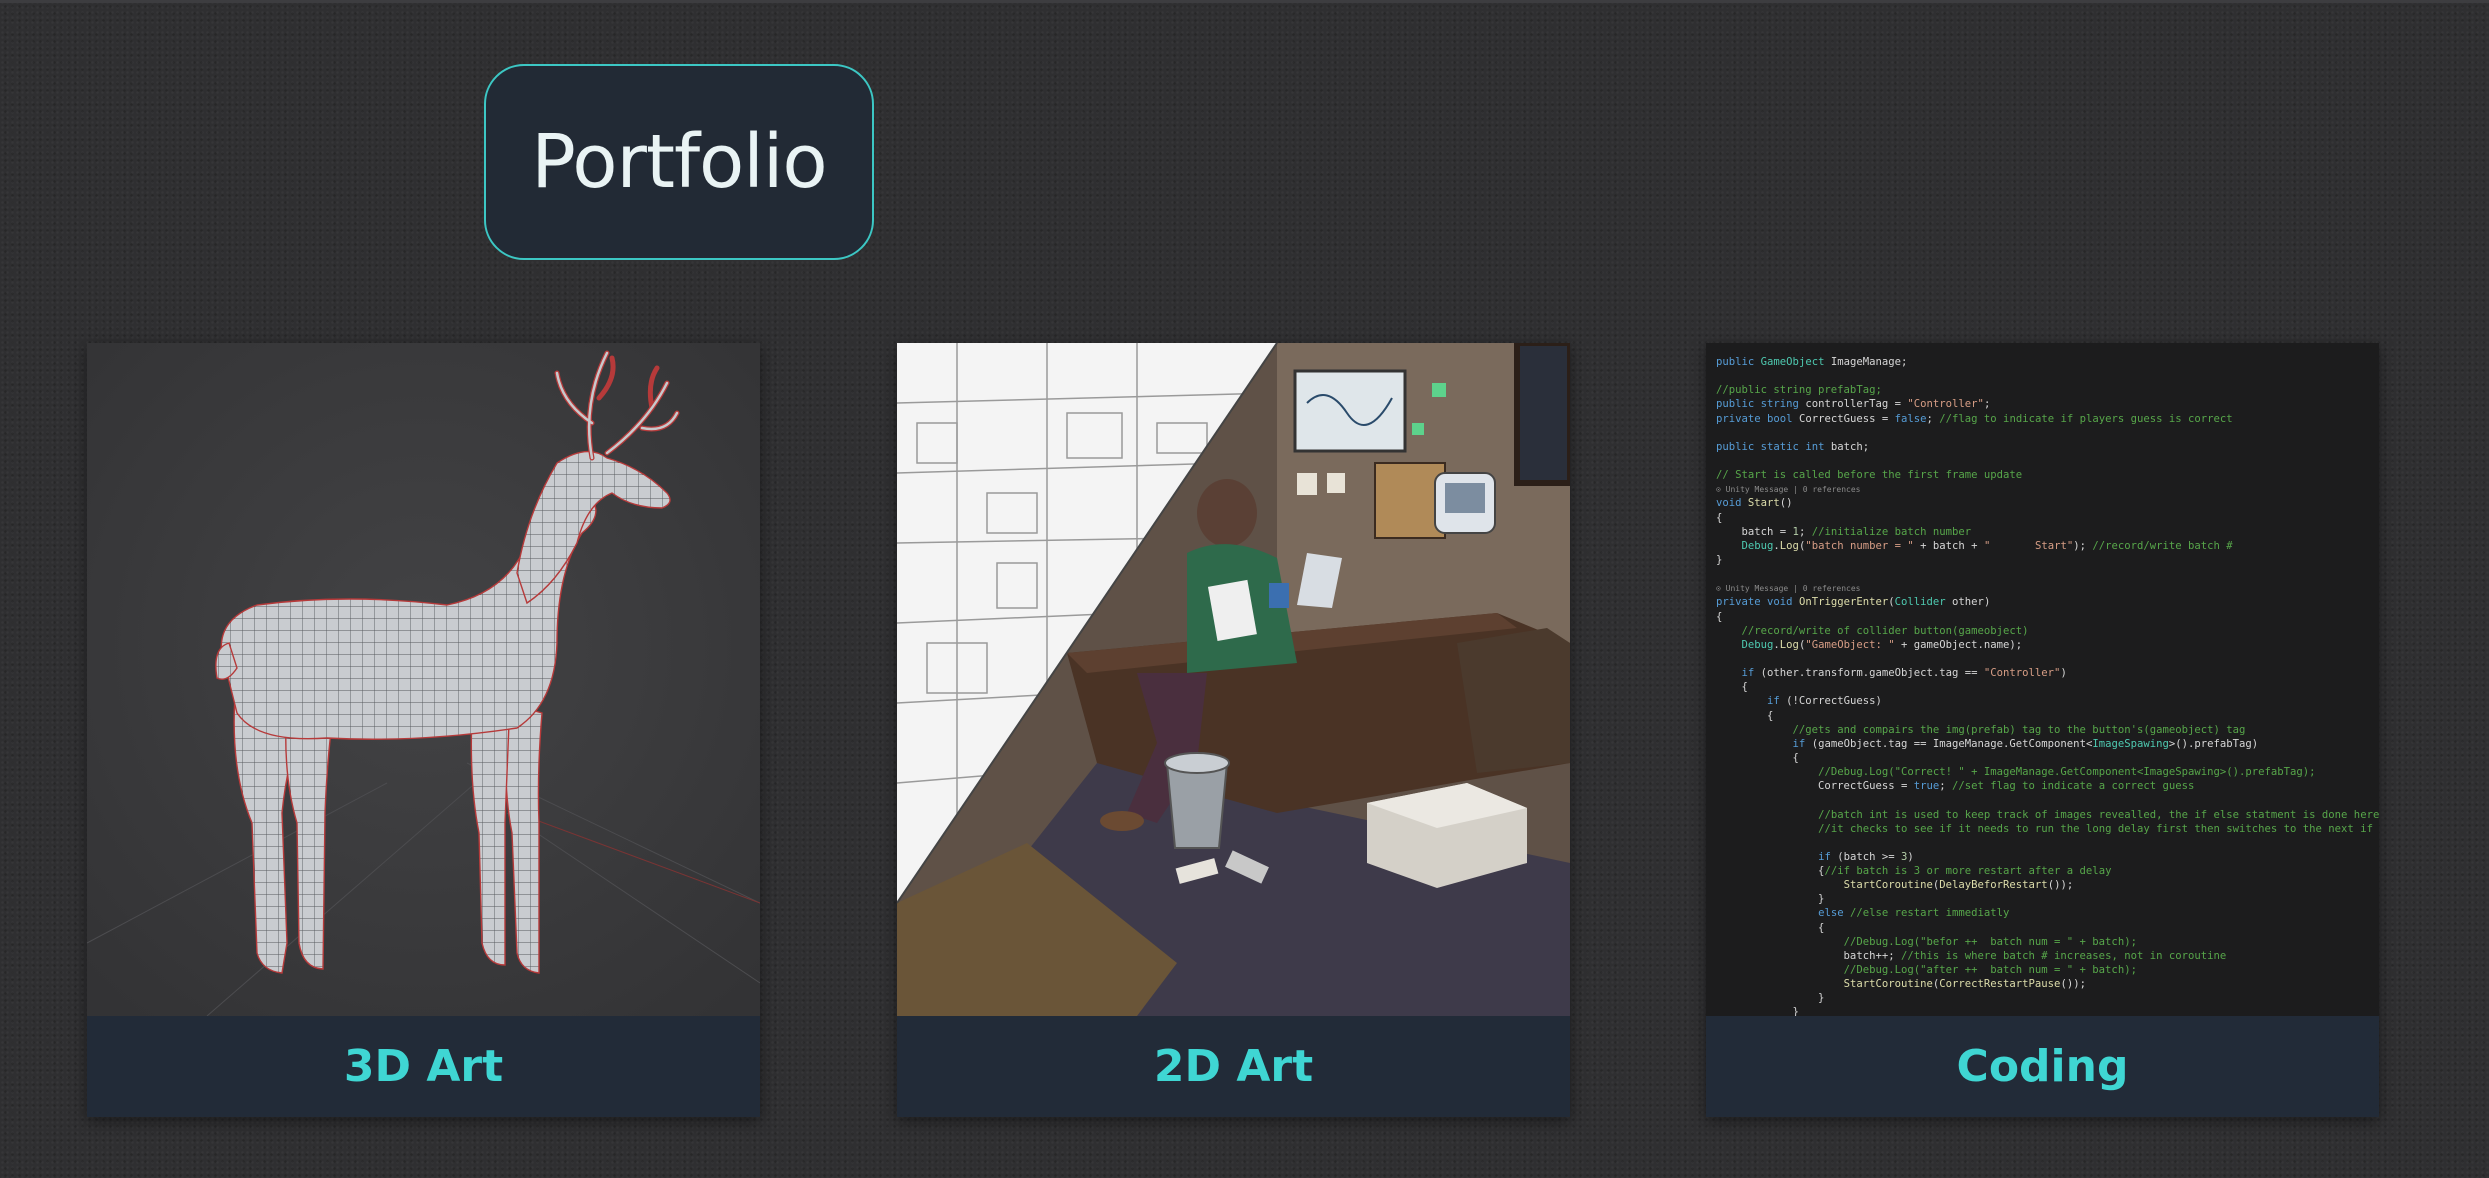 Image resolution: width=2489 pixels, height=1178 pixels. Describe the element at coordinates (1799, 390) in the screenshot. I see `code-line: //public string prefabTag;` at that location.